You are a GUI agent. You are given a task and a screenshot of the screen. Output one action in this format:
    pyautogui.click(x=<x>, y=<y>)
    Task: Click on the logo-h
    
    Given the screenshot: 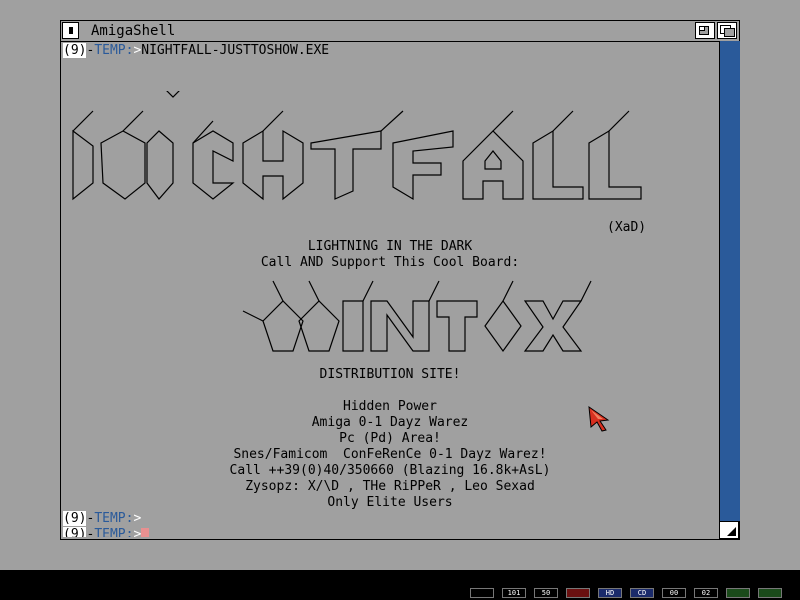 What is the action you would take?
    pyautogui.click(x=273, y=165)
    